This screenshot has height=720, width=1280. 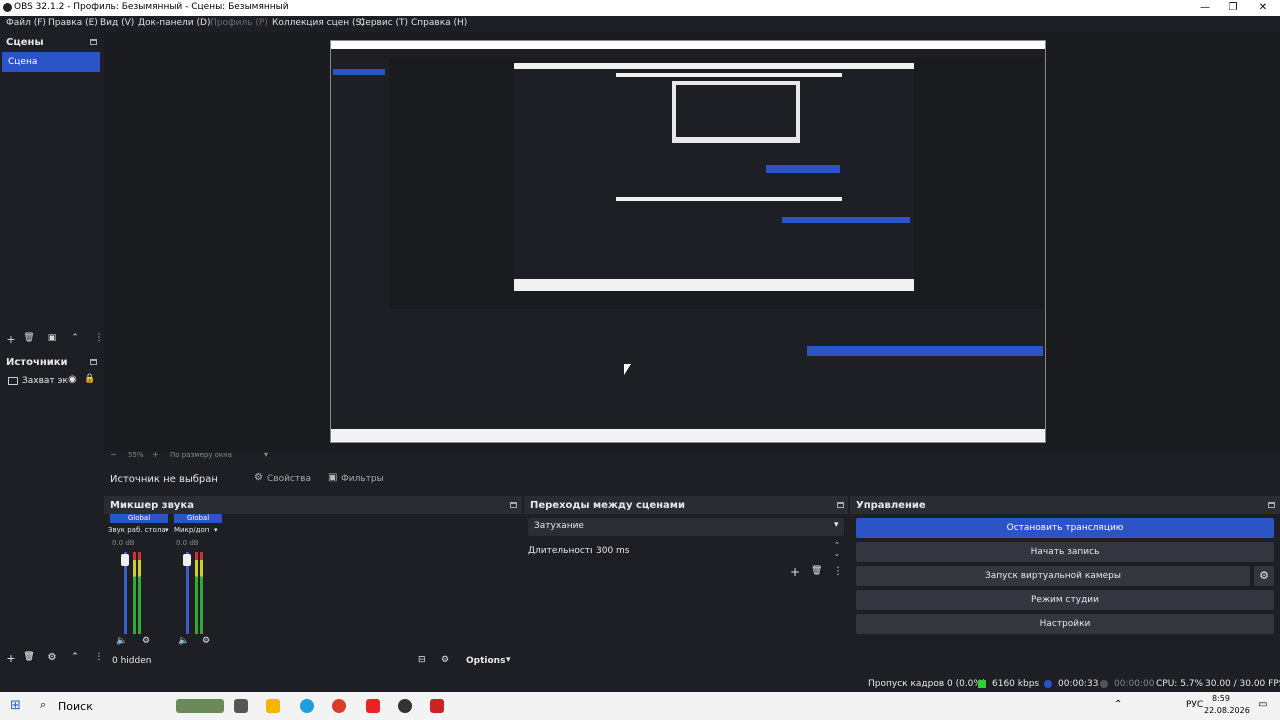 I want to click on menu-file: Файл (F), so click(x=26, y=23).